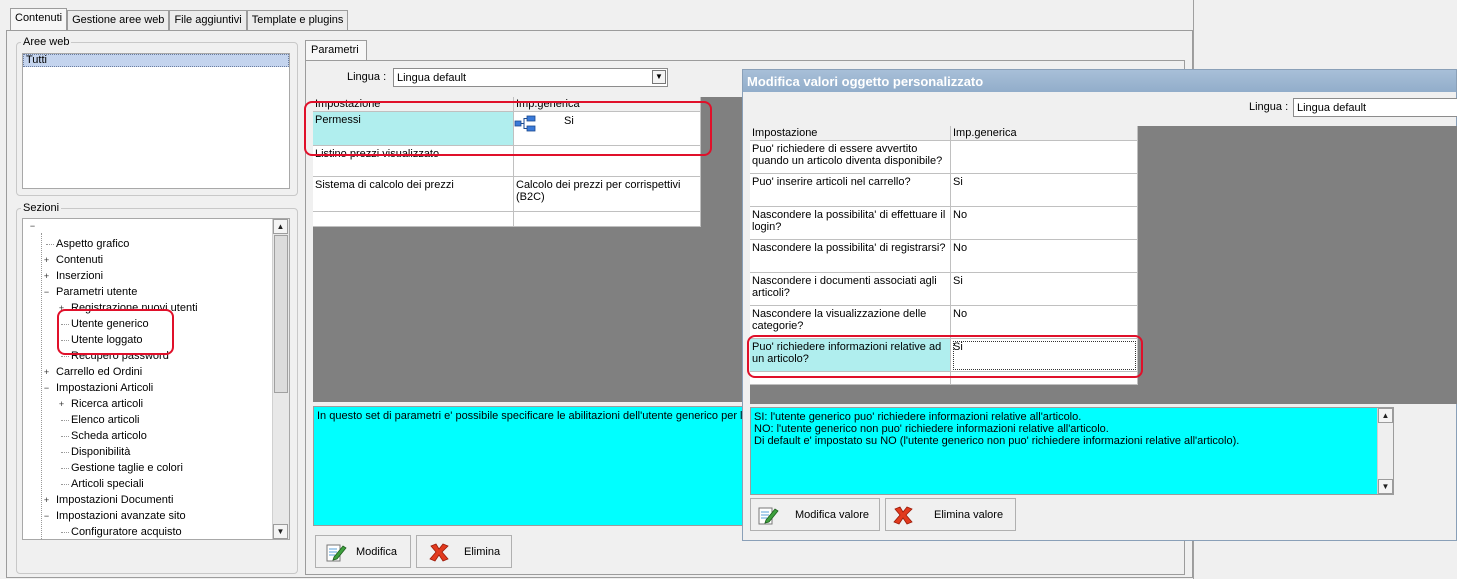  I want to click on grid-row-name: Sistema di calcolo dei prezzi, so click(413, 194).